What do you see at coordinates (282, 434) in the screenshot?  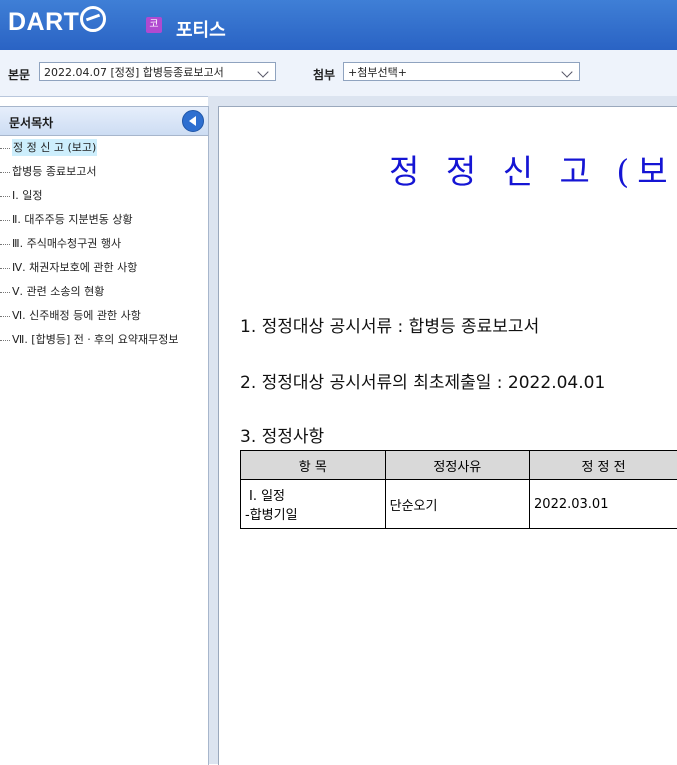 I see `section-3: 3. 정정사항` at bounding box center [282, 434].